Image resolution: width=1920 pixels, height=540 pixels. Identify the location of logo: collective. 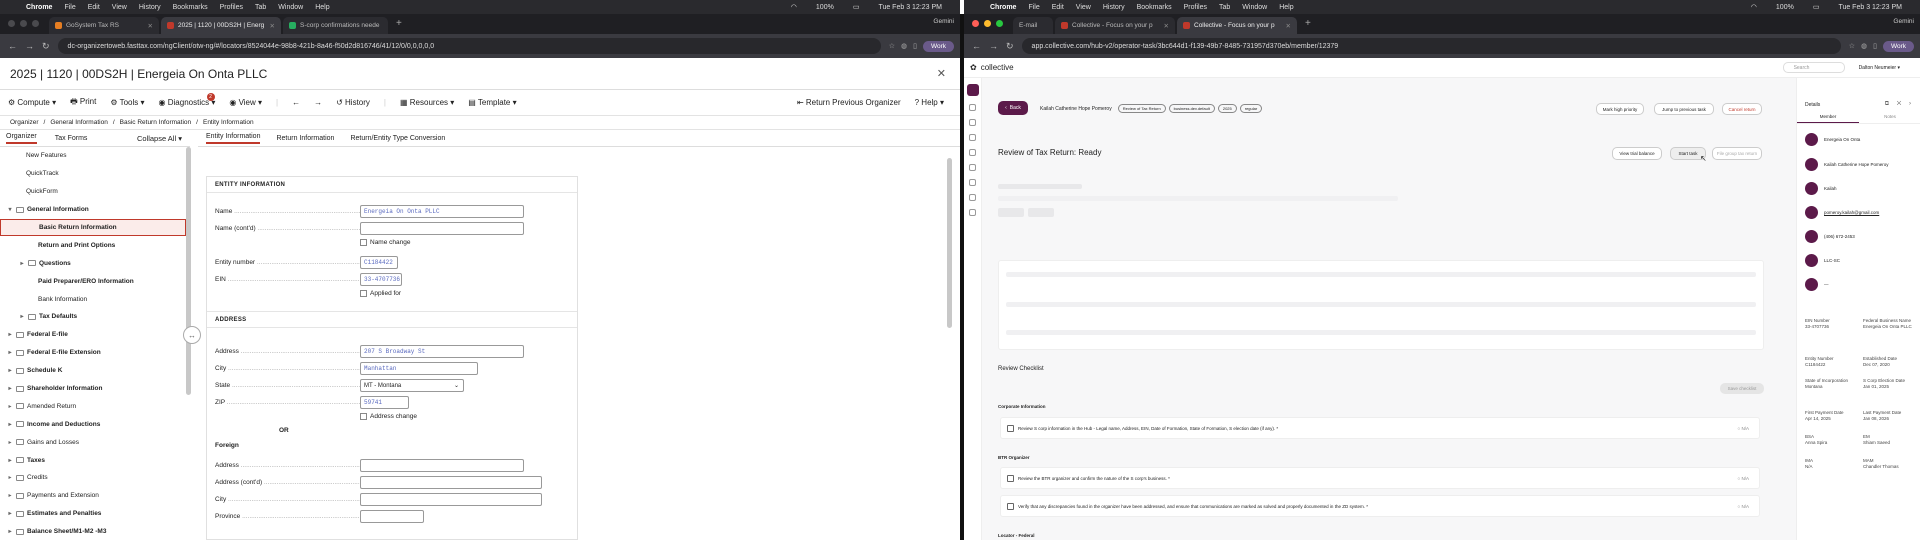
(997, 67).